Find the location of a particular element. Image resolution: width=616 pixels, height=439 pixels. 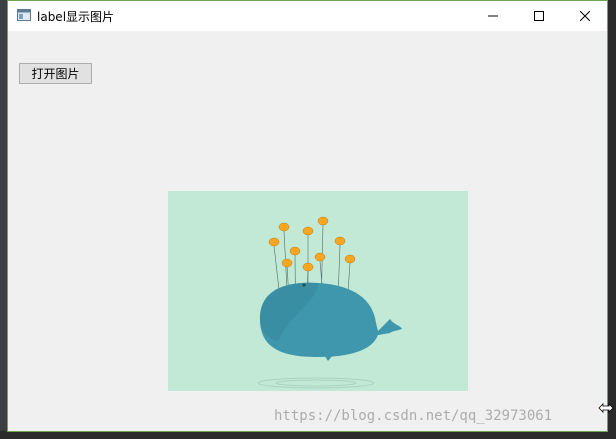

minimize-button is located at coordinates (493, 16).